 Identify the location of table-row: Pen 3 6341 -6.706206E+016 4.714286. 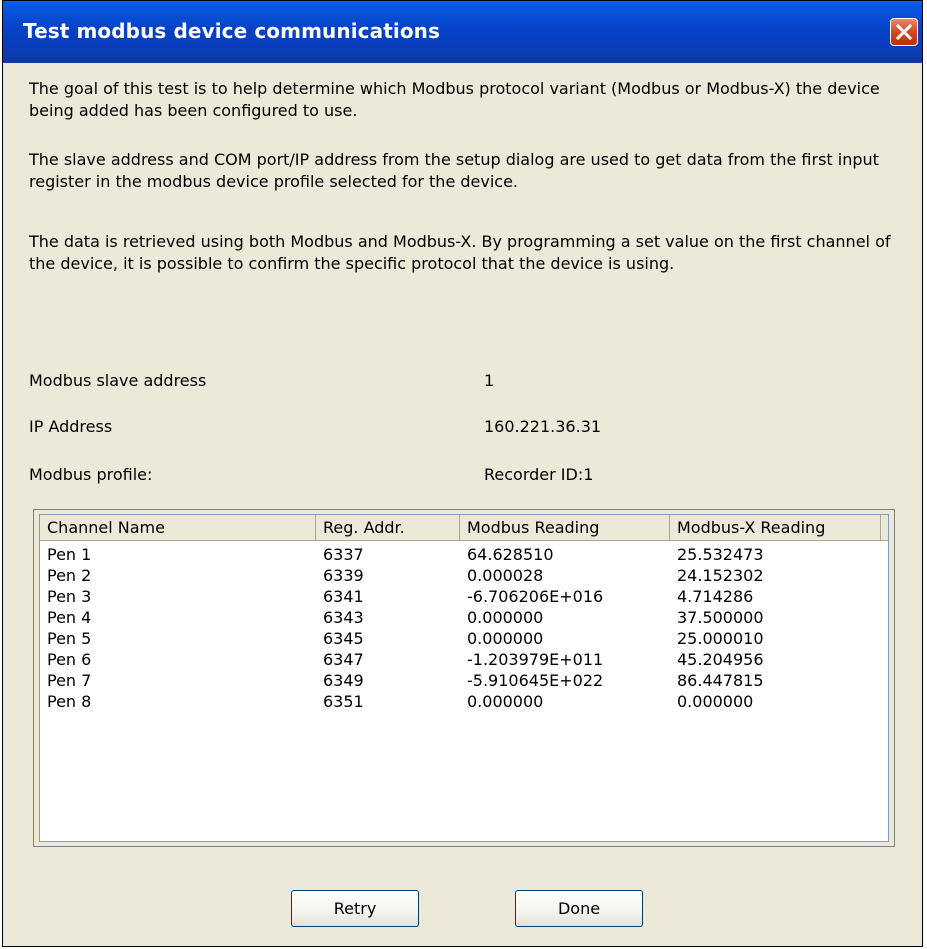
(464, 596).